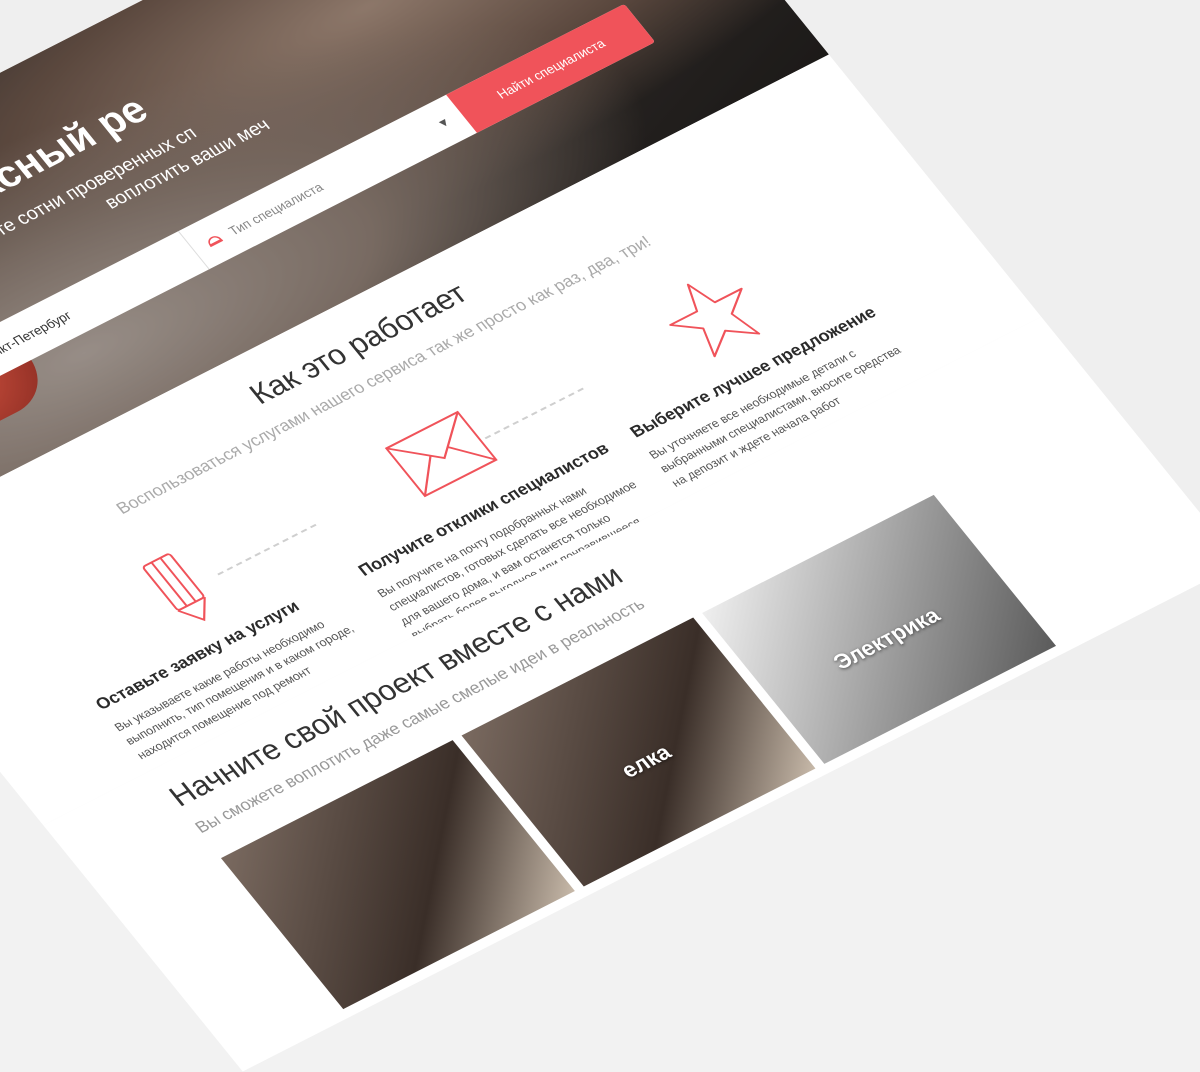  I want to click on find-specialist-button: Найти специалиста, so click(551, 68).